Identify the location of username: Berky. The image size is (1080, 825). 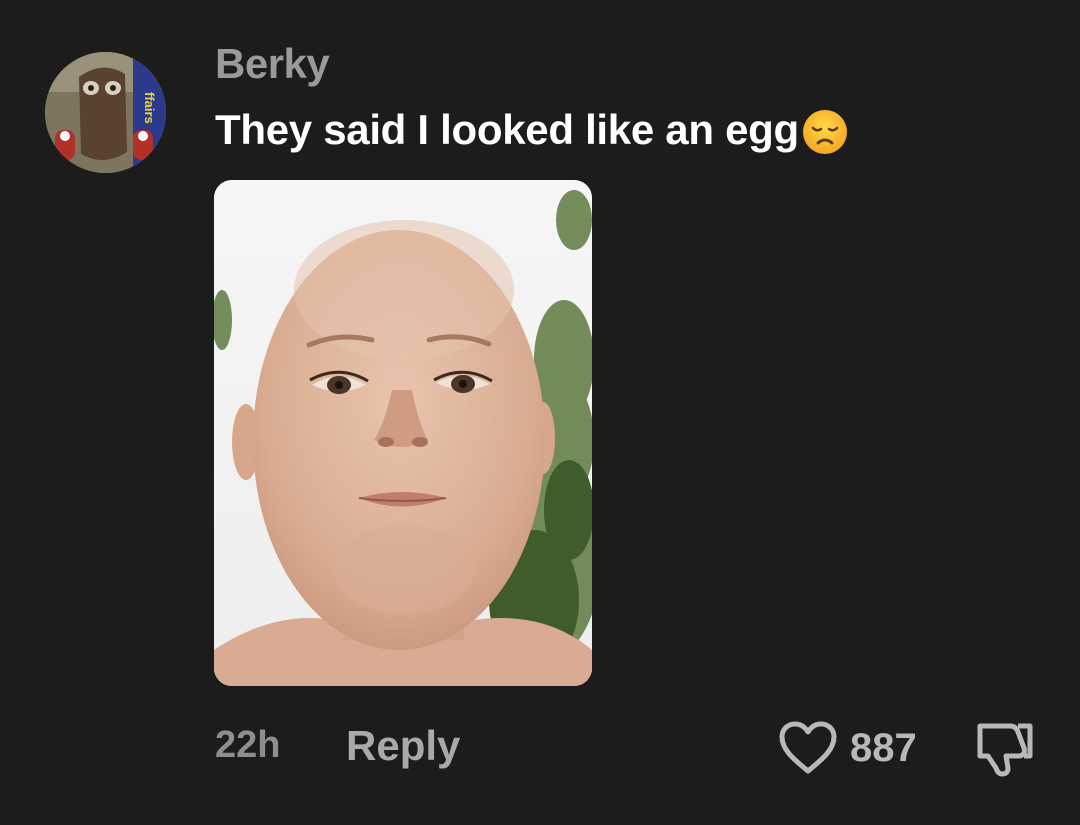
(272, 64).